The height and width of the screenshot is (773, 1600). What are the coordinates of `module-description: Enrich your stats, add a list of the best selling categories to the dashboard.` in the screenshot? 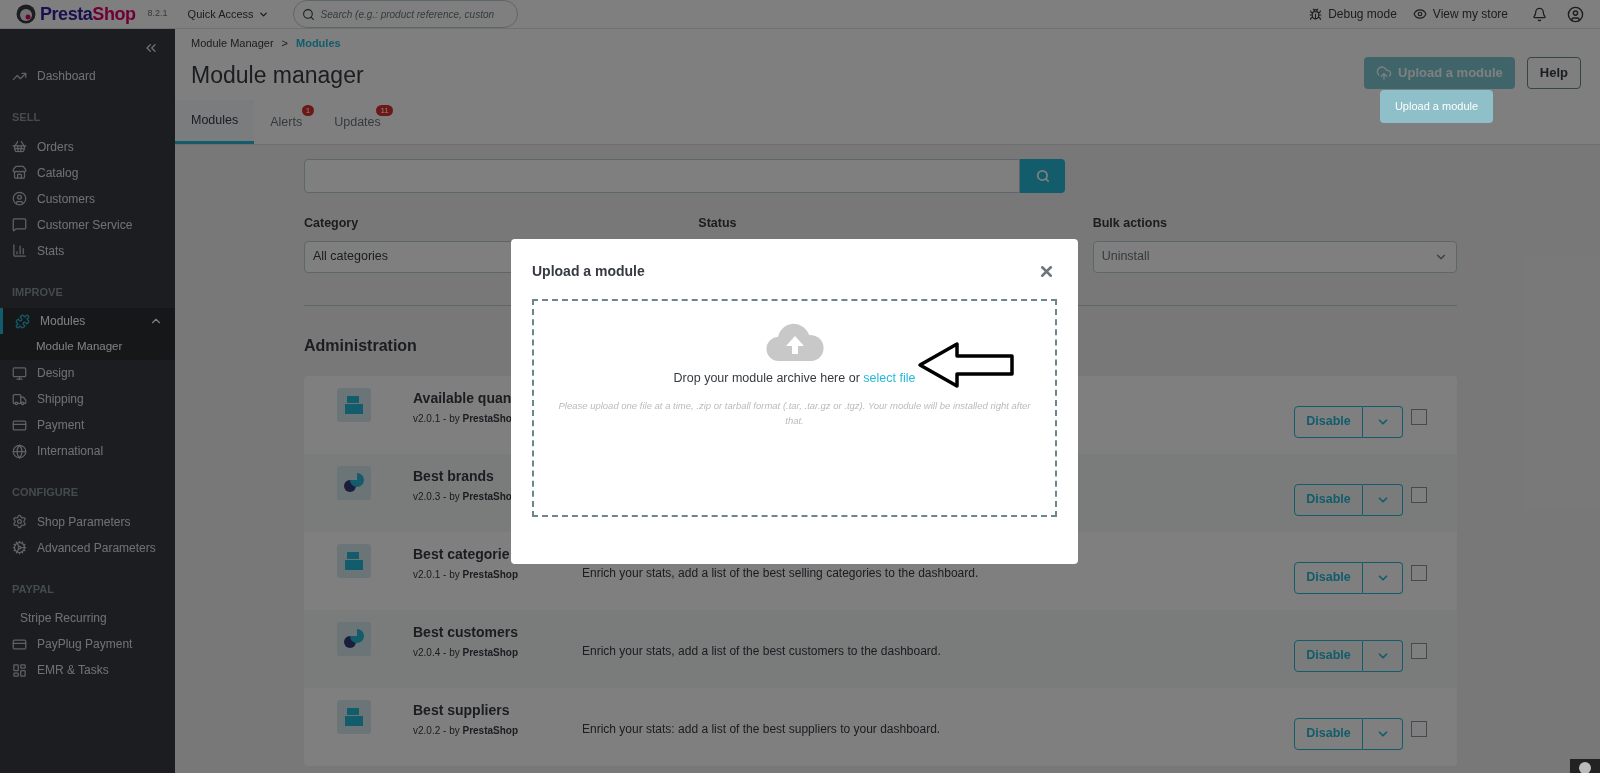 It's located at (780, 572).